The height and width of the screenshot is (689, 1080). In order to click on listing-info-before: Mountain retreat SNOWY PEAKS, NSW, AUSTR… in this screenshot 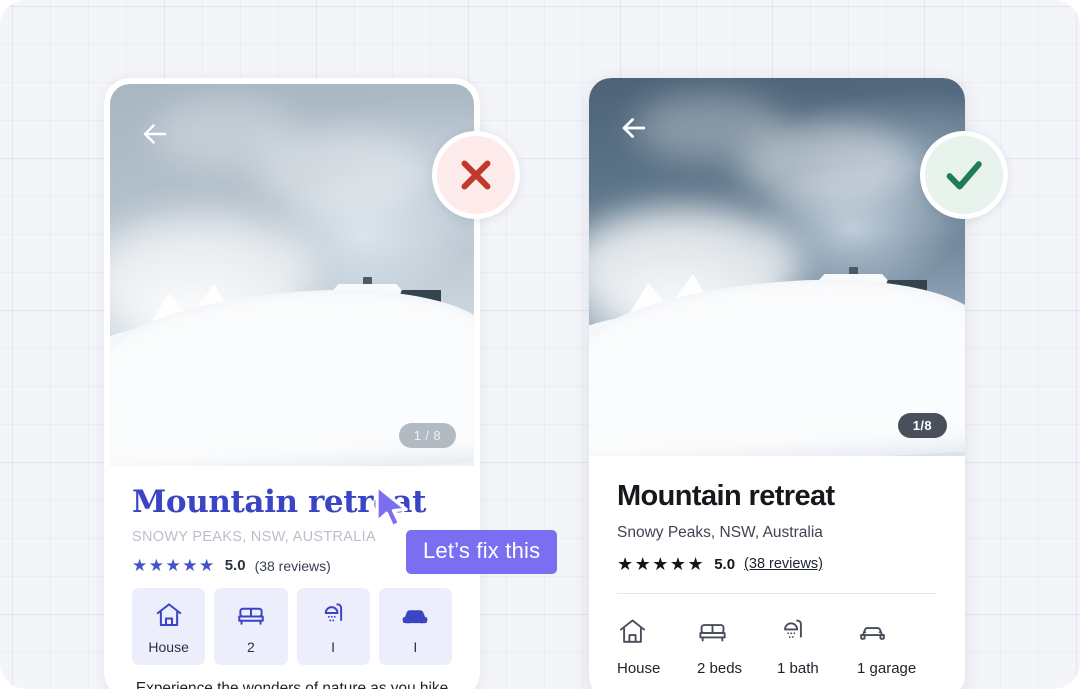, I will do `click(292, 586)`.